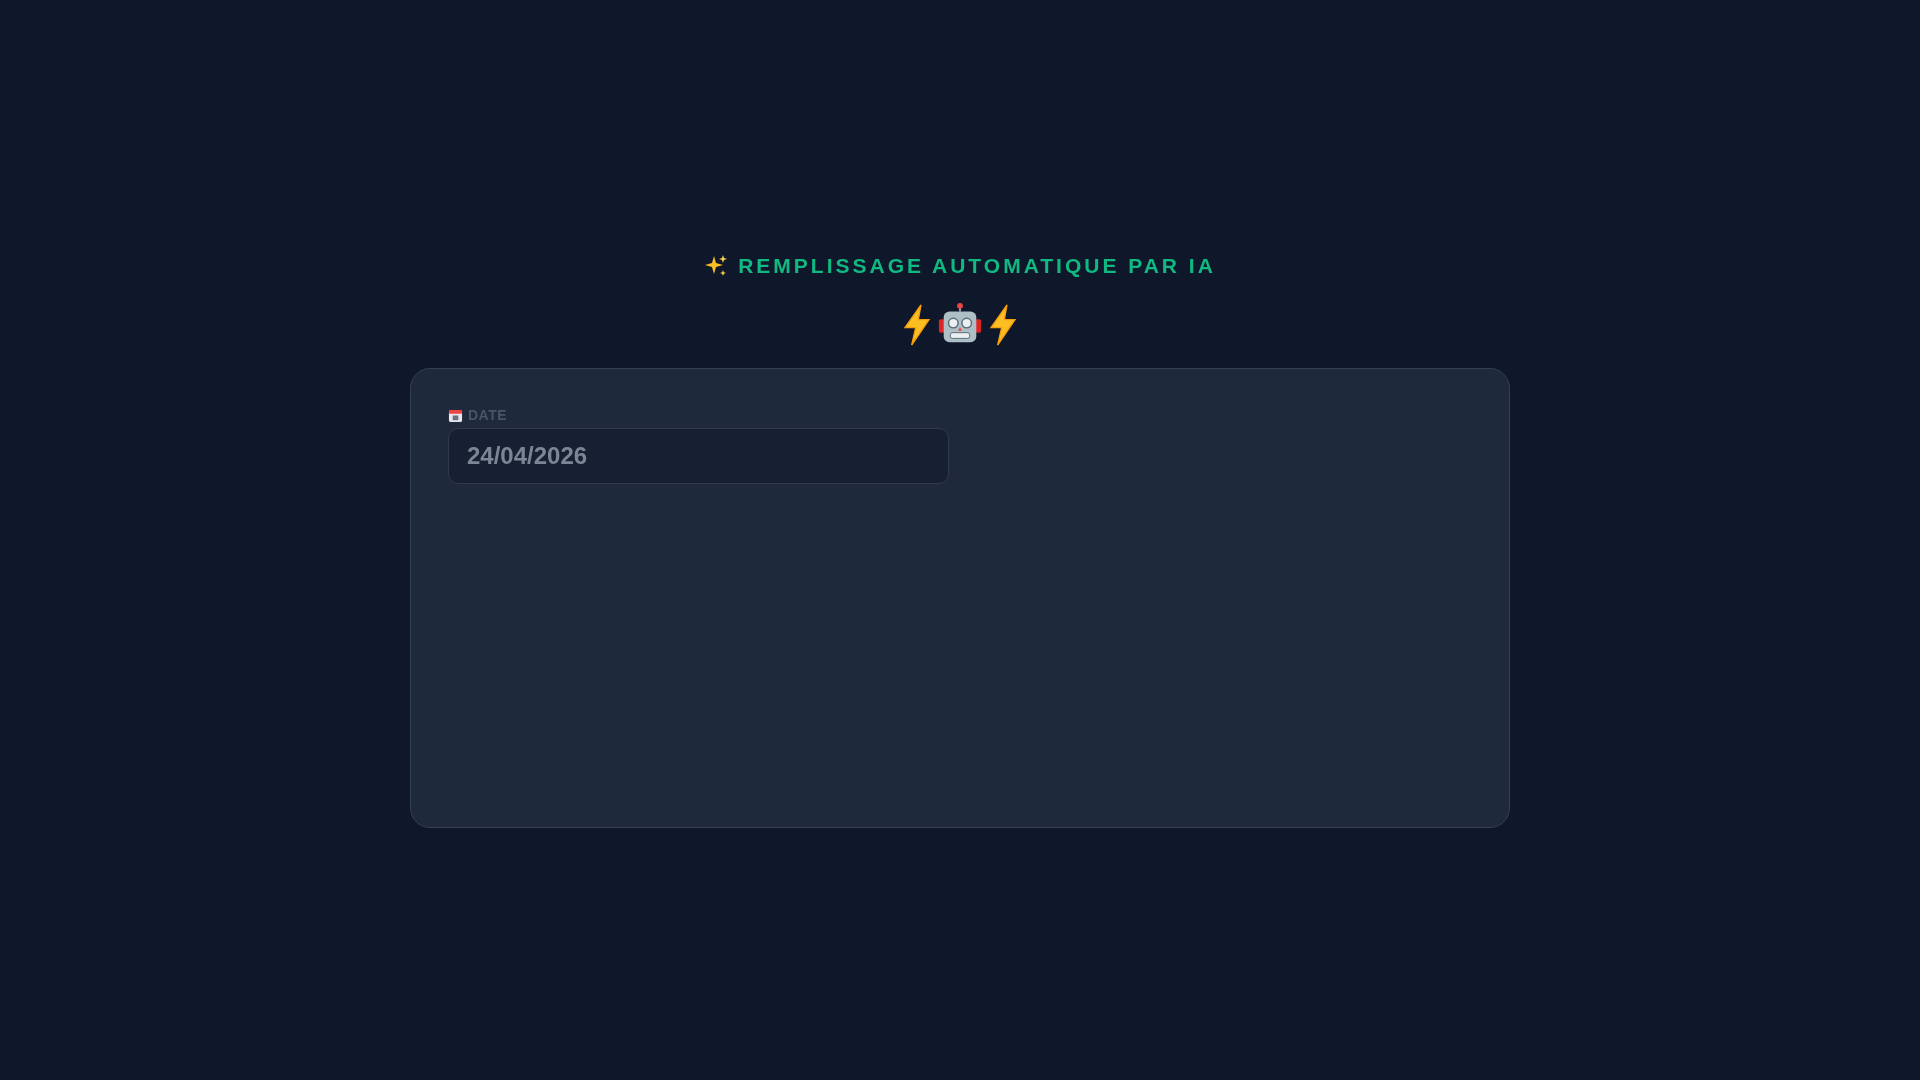  What do you see at coordinates (716, 266) in the screenshot?
I see `sparkles-icon` at bounding box center [716, 266].